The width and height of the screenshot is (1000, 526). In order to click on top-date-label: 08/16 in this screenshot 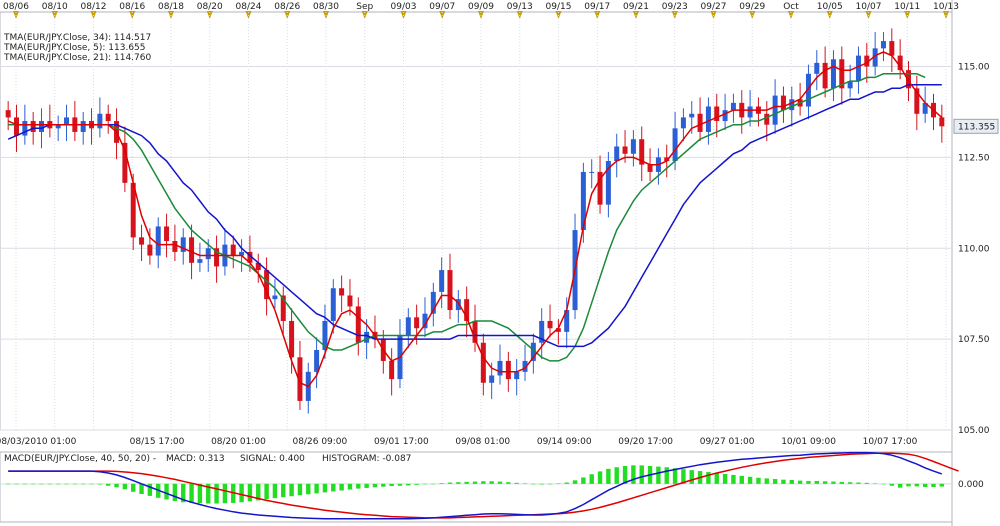, I will do `click(132, 7)`.